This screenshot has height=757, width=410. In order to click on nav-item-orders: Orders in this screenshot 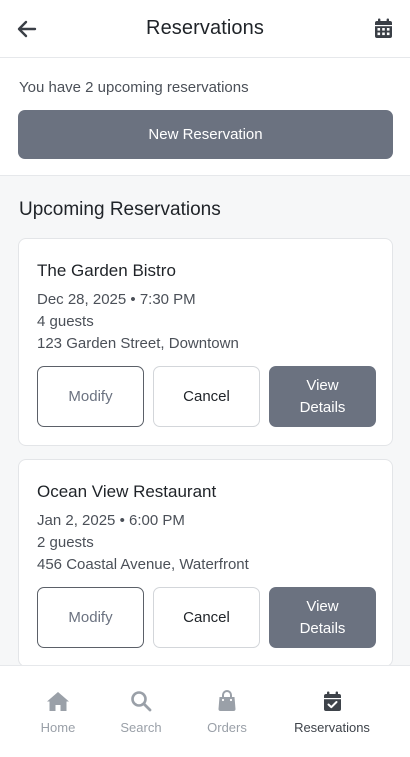, I will do `click(227, 709)`.